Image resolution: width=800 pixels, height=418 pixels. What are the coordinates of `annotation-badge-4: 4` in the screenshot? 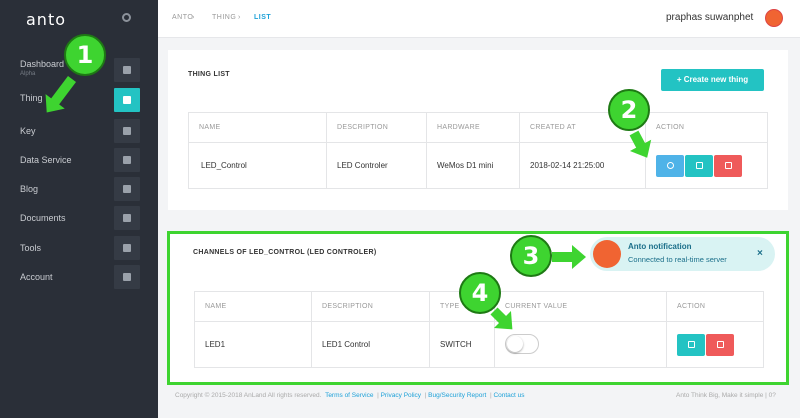 It's located at (480, 293).